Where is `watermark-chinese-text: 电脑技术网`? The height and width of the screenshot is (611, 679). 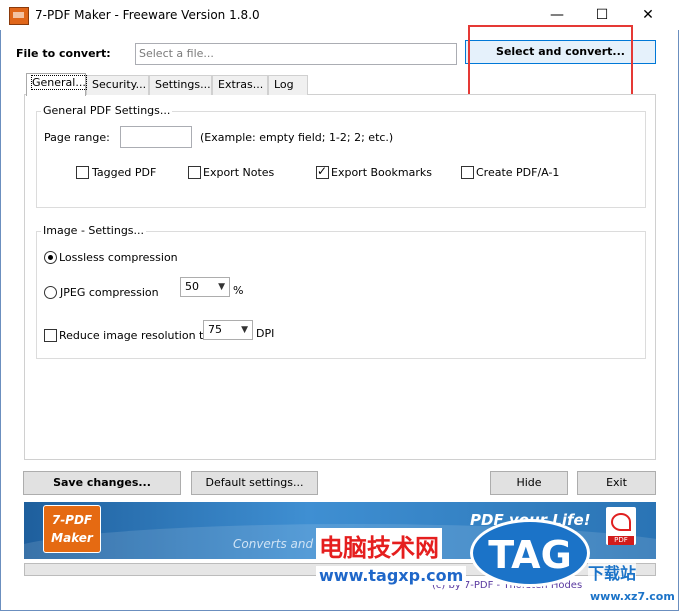
watermark-chinese-text: 电脑技术网 is located at coordinates (379, 545).